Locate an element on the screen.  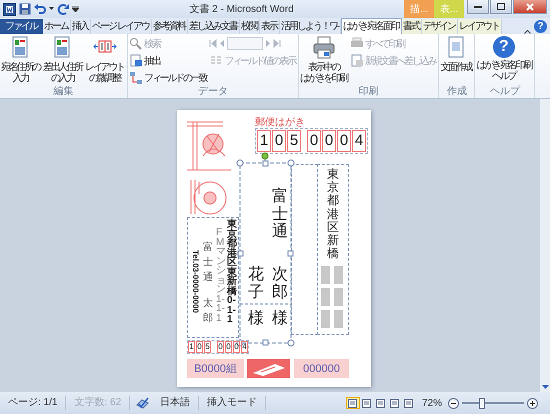
ribbon-tab: はがき宛名面印 is located at coordinates (371, 26).